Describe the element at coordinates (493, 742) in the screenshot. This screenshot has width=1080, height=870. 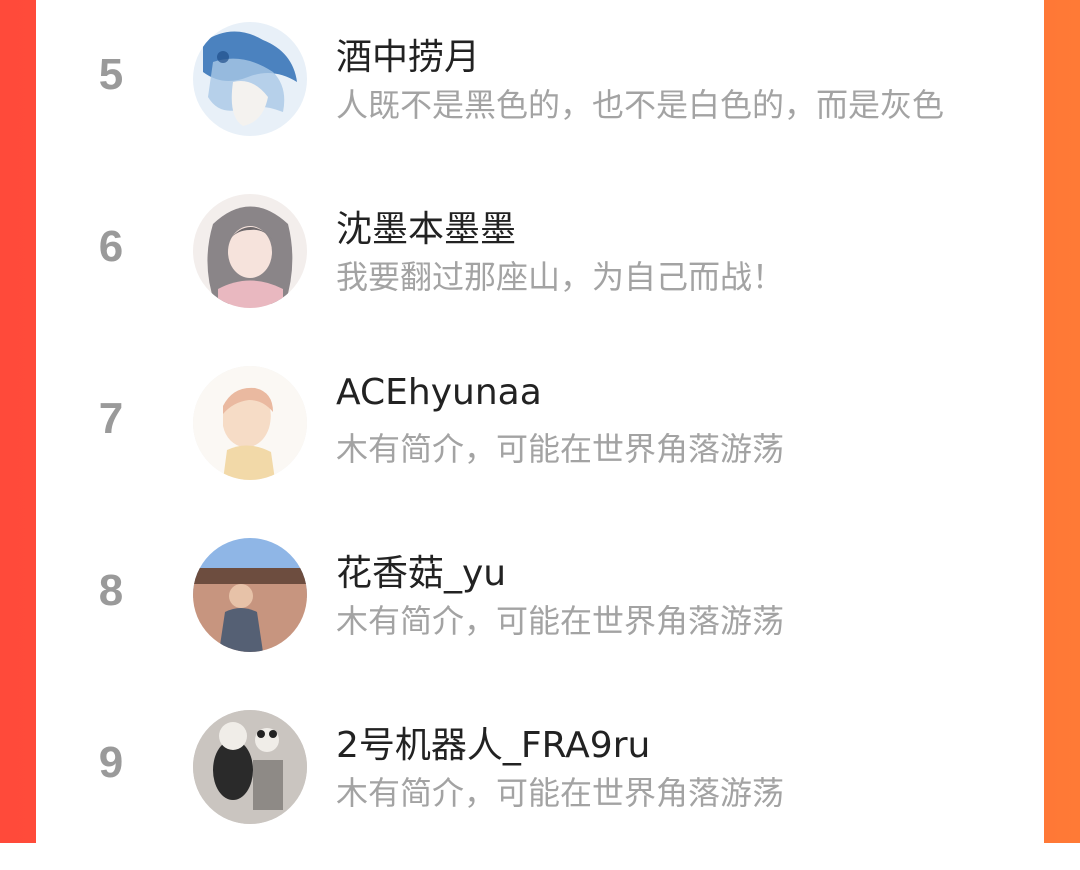
I see `user-name: 2号机器人_FRA9ru` at that location.